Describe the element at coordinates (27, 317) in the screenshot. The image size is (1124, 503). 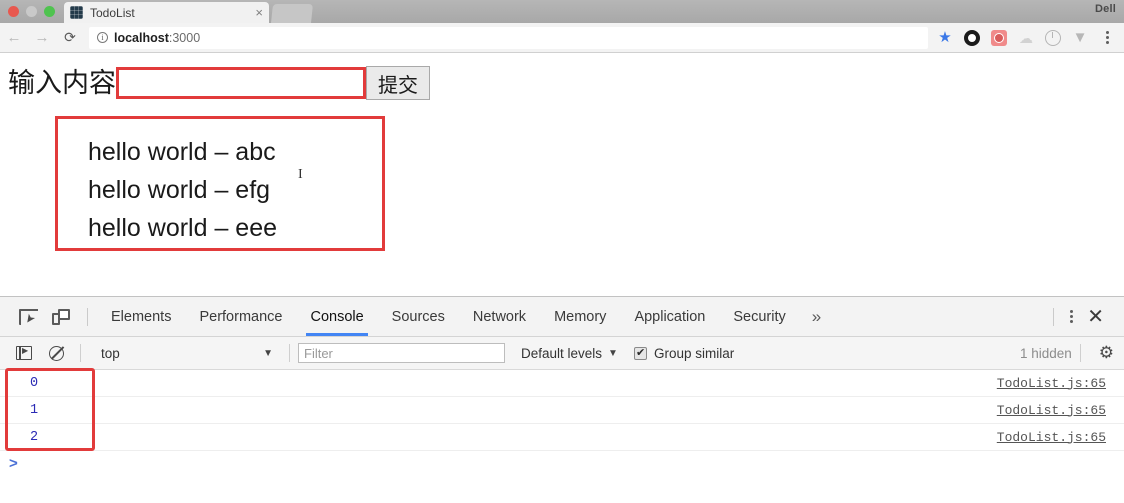
I see `inspect-element-icon` at that location.